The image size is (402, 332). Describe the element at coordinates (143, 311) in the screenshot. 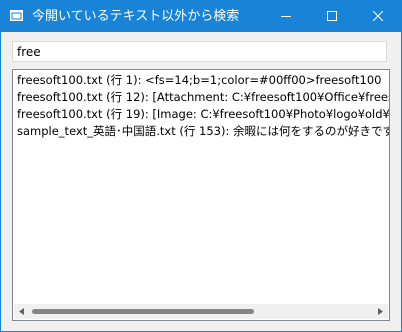

I see `scroll-thumb` at that location.